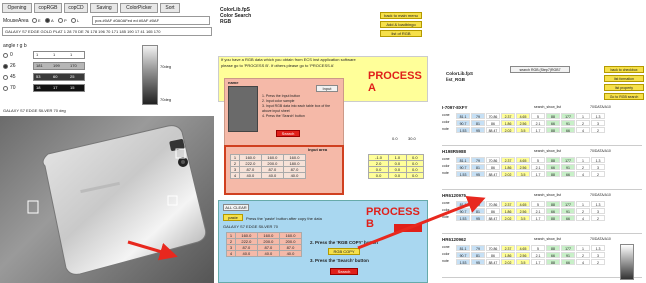 Image resolution: width=646 pixels, height=283 pixels. Describe the element at coordinates (152, 250) in the screenshot. I see `arrow-left` at that location.